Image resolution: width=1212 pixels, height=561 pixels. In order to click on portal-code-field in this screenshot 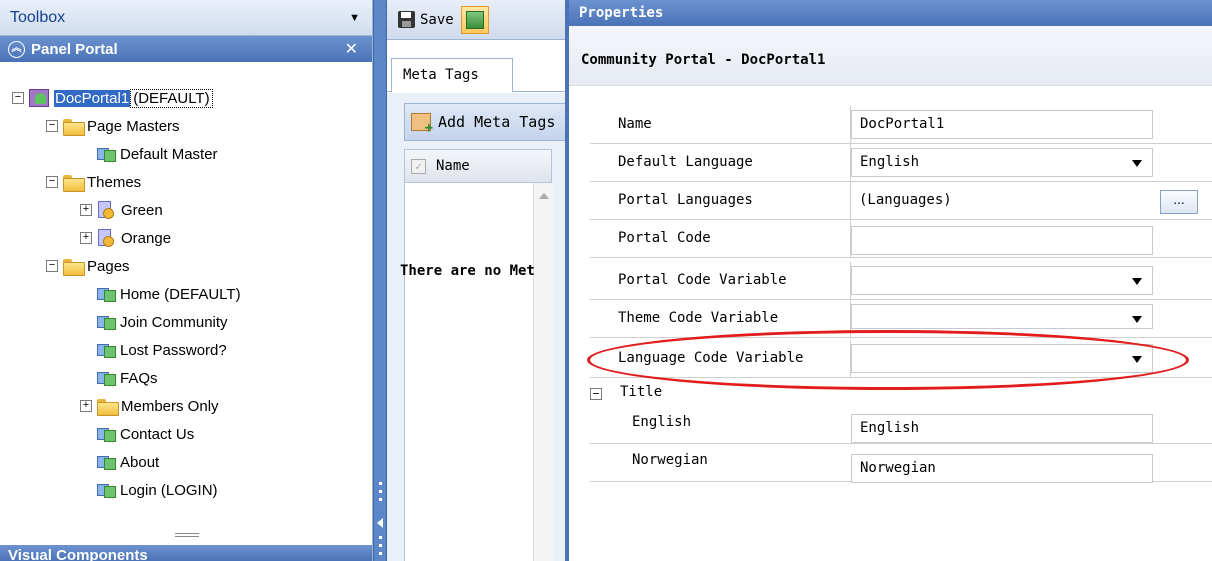, I will do `click(1002, 240)`.